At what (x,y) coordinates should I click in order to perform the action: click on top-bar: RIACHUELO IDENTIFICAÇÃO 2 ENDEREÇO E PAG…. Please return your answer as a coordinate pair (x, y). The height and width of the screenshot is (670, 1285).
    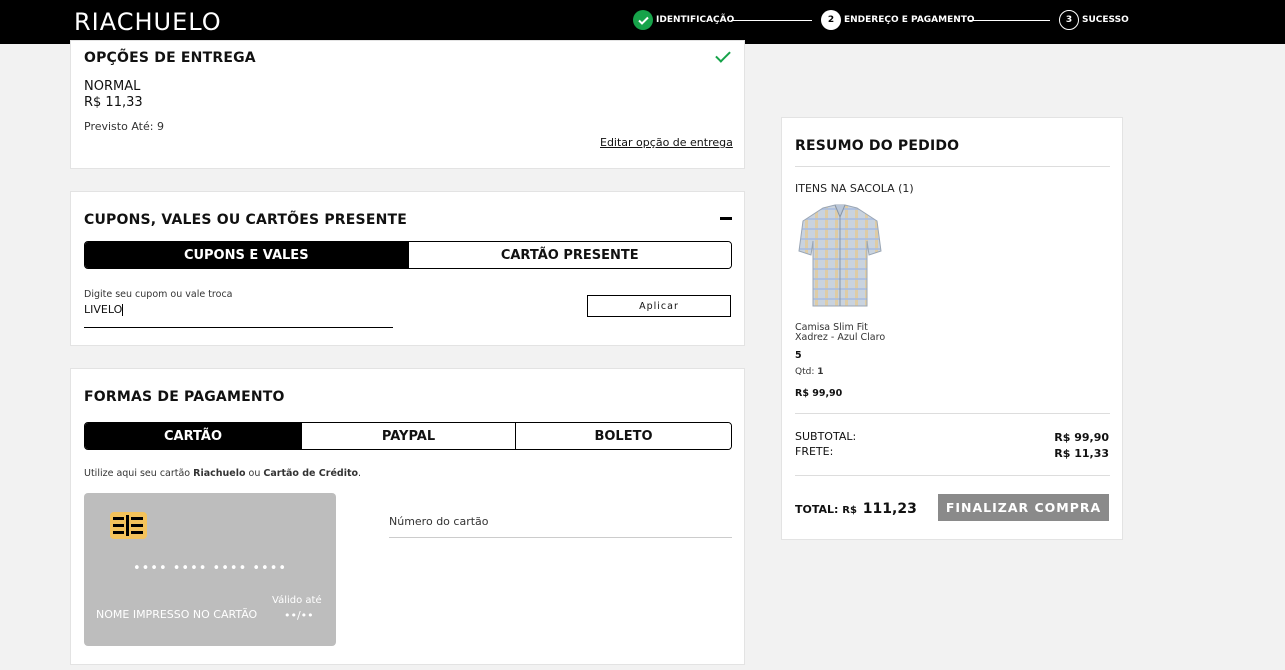
    Looking at the image, I should click on (642, 22).